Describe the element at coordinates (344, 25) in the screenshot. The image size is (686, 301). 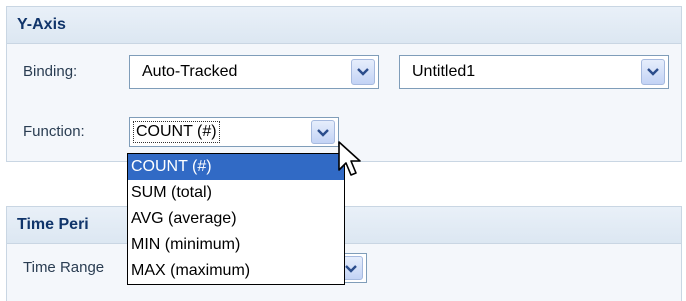
I see `y-axis-header: Y-Axis` at that location.